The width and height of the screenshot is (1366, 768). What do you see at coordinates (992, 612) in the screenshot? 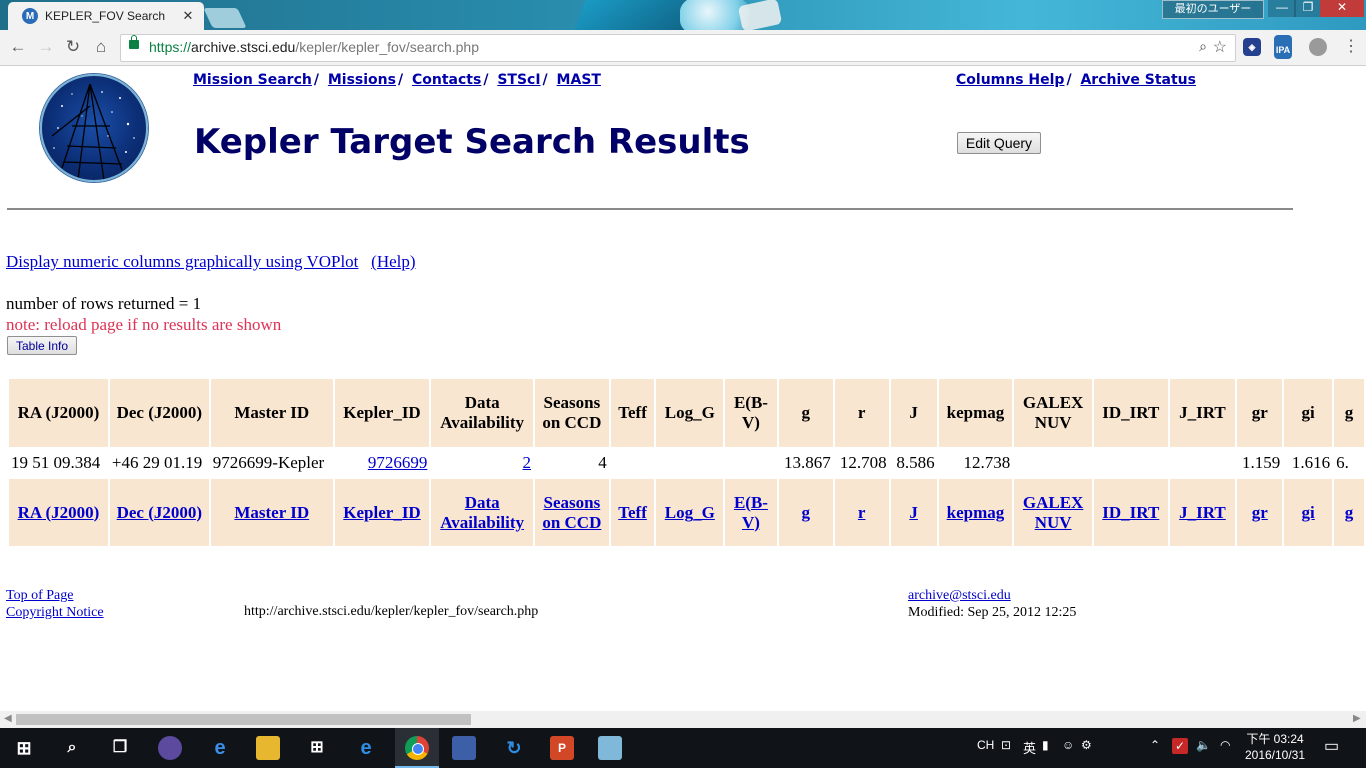
I see `modified-date: Modified: Sep 25, 2012 12:25` at bounding box center [992, 612].